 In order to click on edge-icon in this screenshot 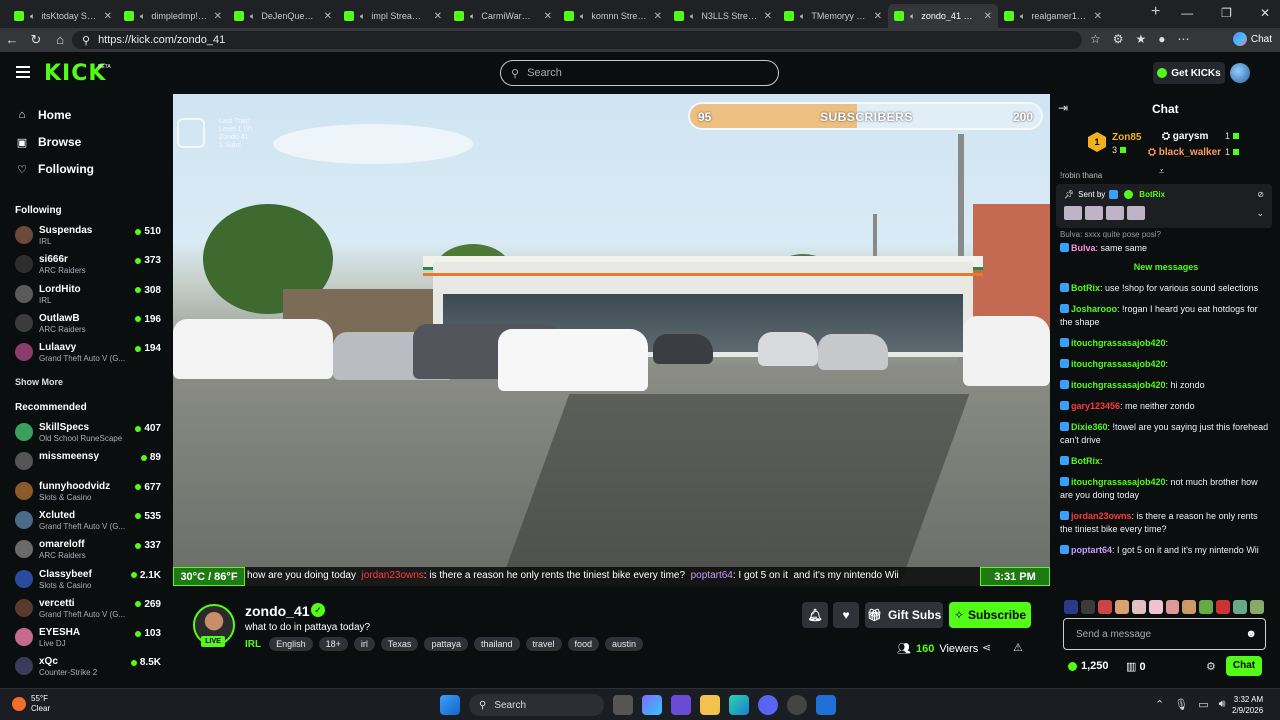, I will do `click(739, 705)`.